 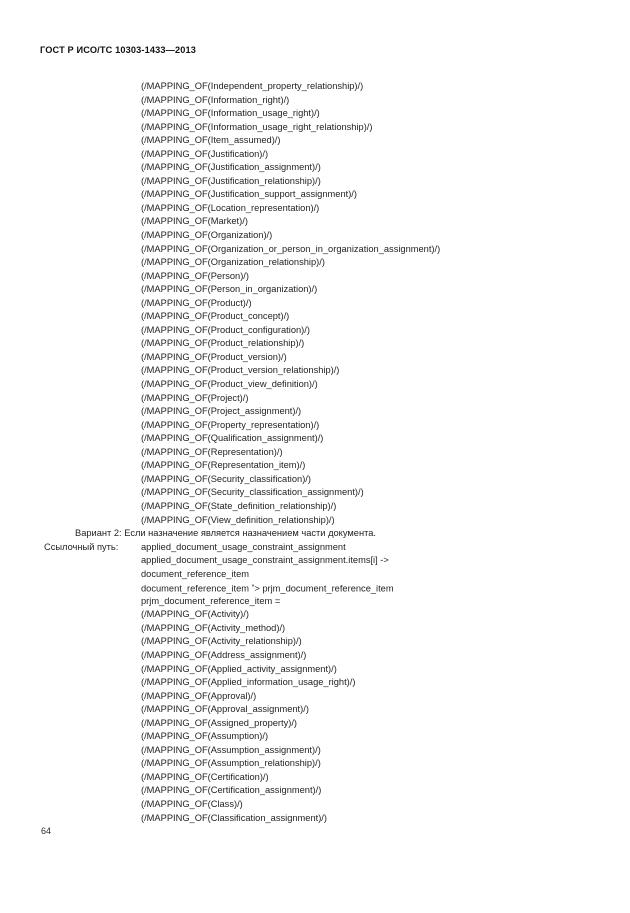 I want to click on mapping-of-line: (/MAPPING_OF(Certification_assignment)/), so click(x=231, y=790).